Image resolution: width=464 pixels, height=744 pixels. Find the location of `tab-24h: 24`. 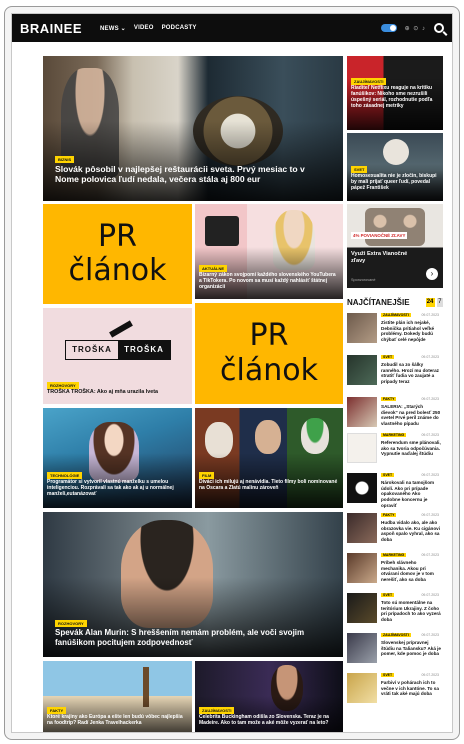

tab-24h: 24 is located at coordinates (430, 302).